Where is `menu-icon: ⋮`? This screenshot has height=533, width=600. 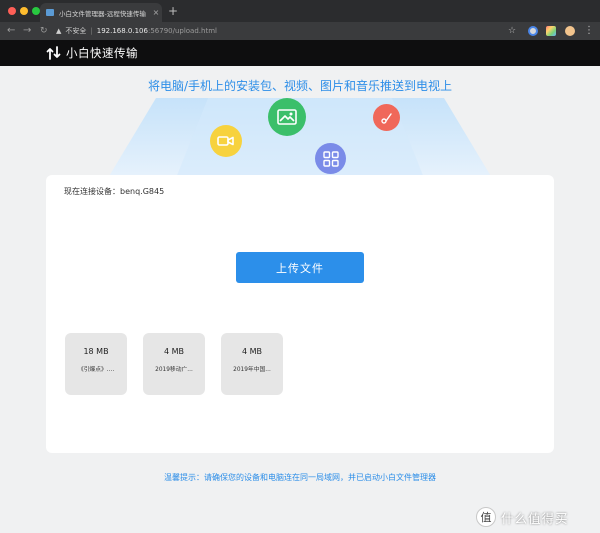
menu-icon: ⋮ is located at coordinates (589, 31).